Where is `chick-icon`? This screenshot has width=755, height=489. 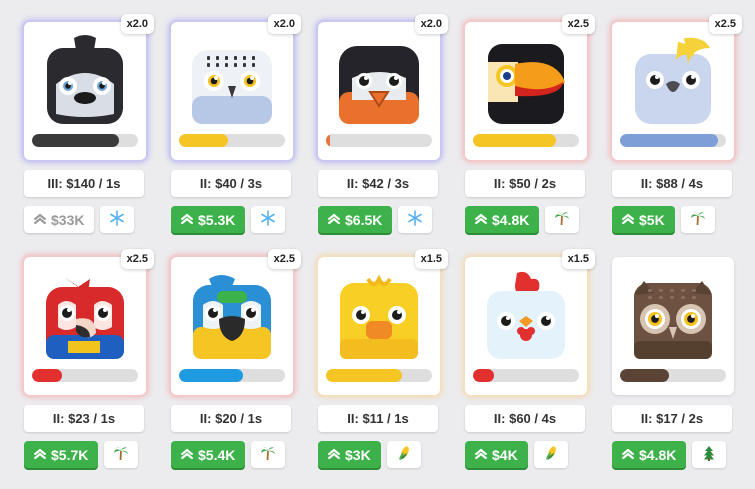 chick-icon is located at coordinates (379, 316).